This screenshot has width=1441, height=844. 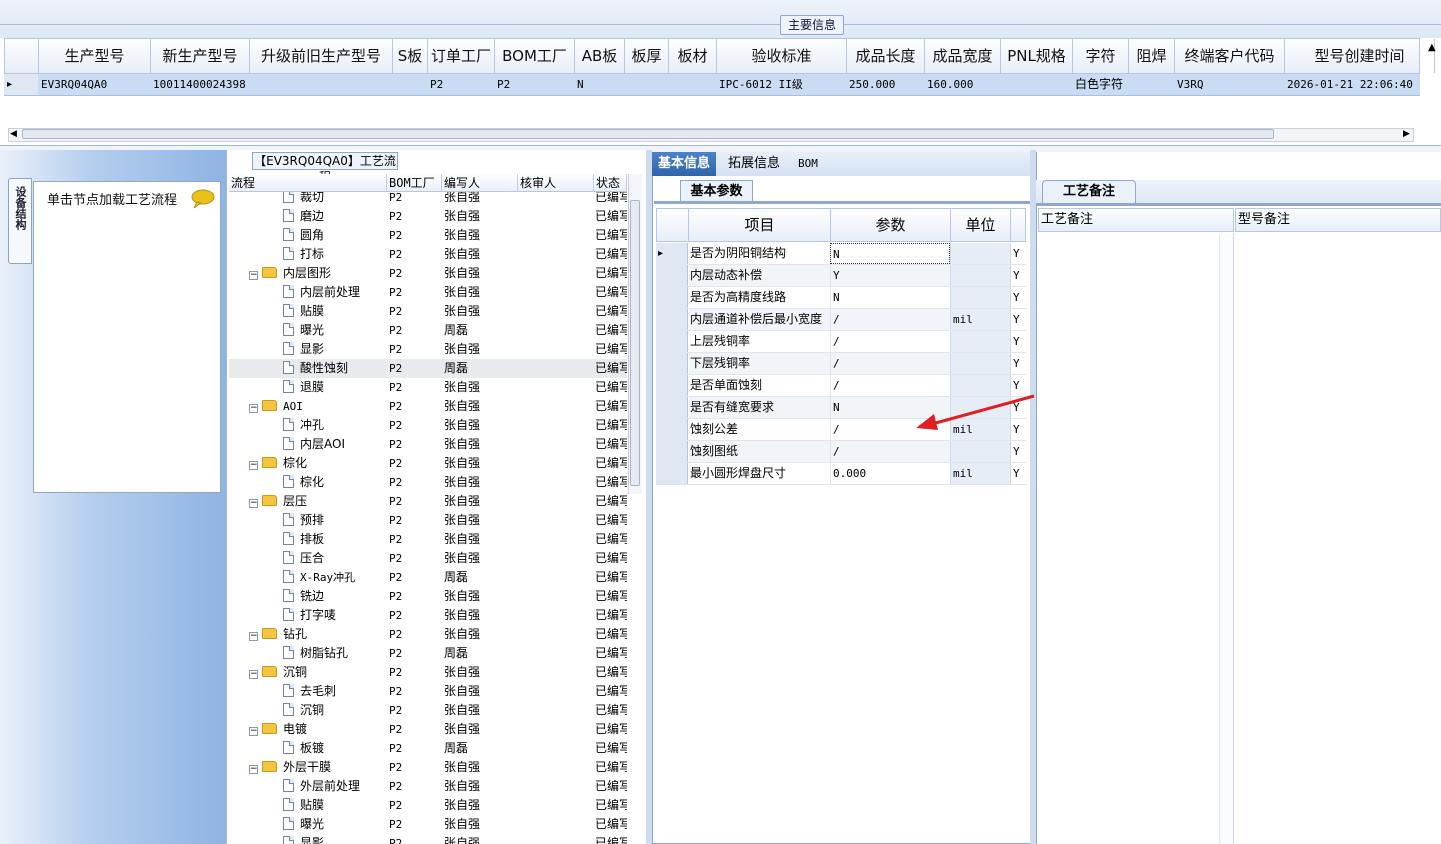 What do you see at coordinates (414, 183) in the screenshot?
I see `tree-column-header: BOM工厂` at bounding box center [414, 183].